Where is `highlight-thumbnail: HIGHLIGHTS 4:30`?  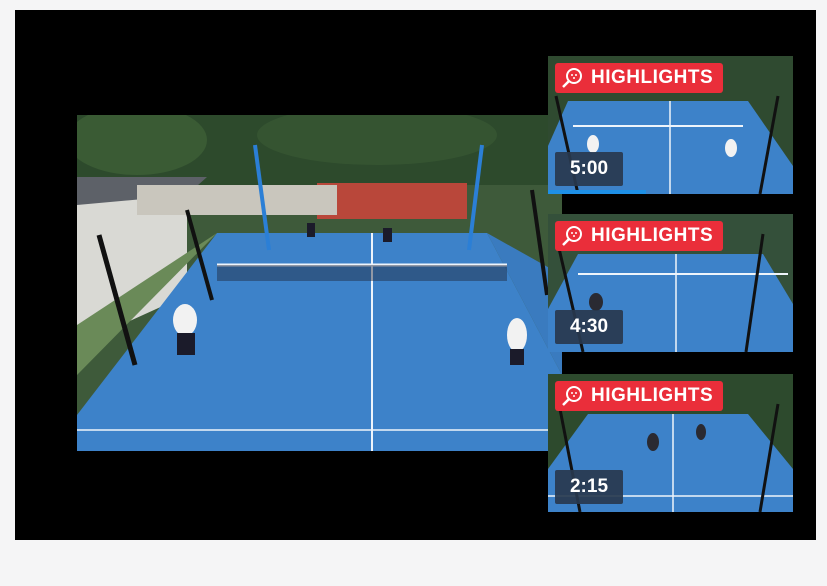 highlight-thumbnail: HIGHLIGHTS 4:30 is located at coordinates (670, 283).